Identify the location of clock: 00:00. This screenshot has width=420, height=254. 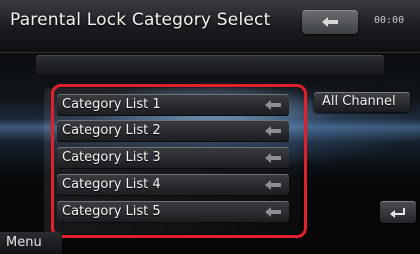
(389, 20).